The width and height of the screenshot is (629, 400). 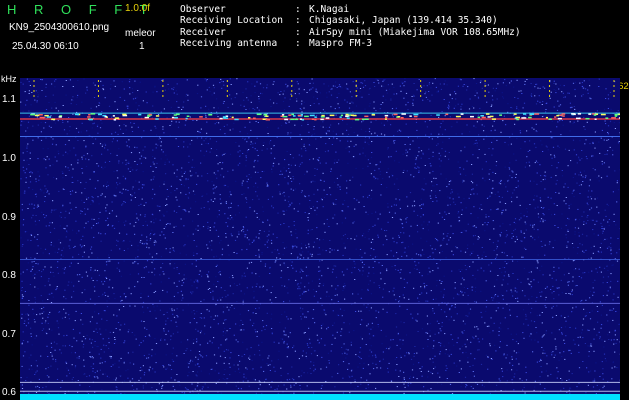 I want to click on capture-datetime: 25.04.30 06:10, so click(x=45, y=46).